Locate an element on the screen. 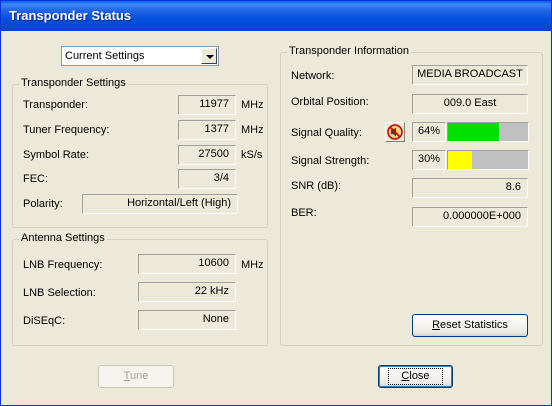 This screenshot has width=552, height=406. transponder-value: 11977 is located at coordinates (207, 105).